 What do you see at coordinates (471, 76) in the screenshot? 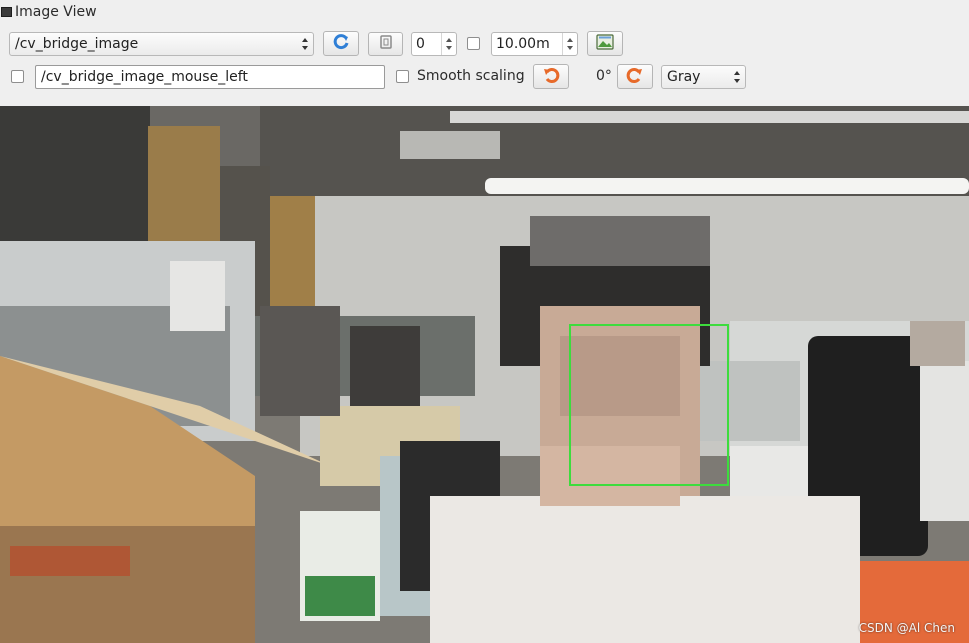
I see `smooth-scaling-label: Smooth scaling` at bounding box center [471, 76].